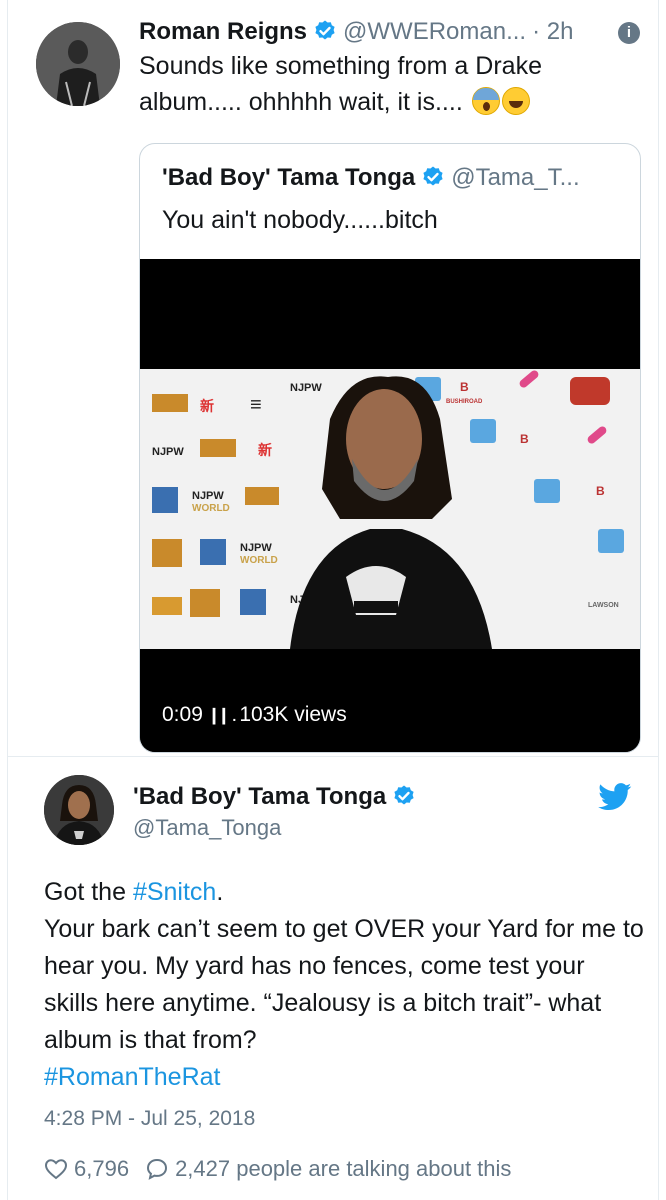 The height and width of the screenshot is (1200, 666). I want to click on tweet-actions: 6,796 2,427 people are talking about this, so click(277, 1169).